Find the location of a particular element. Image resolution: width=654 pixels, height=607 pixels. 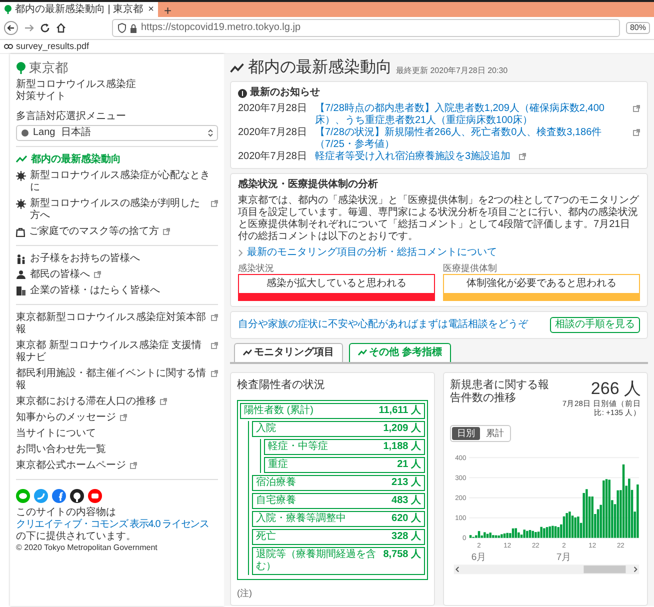

consult-link: 自分や家族の症状に不安や心配があればまずは電話相談をどうぞ is located at coordinates (383, 324).